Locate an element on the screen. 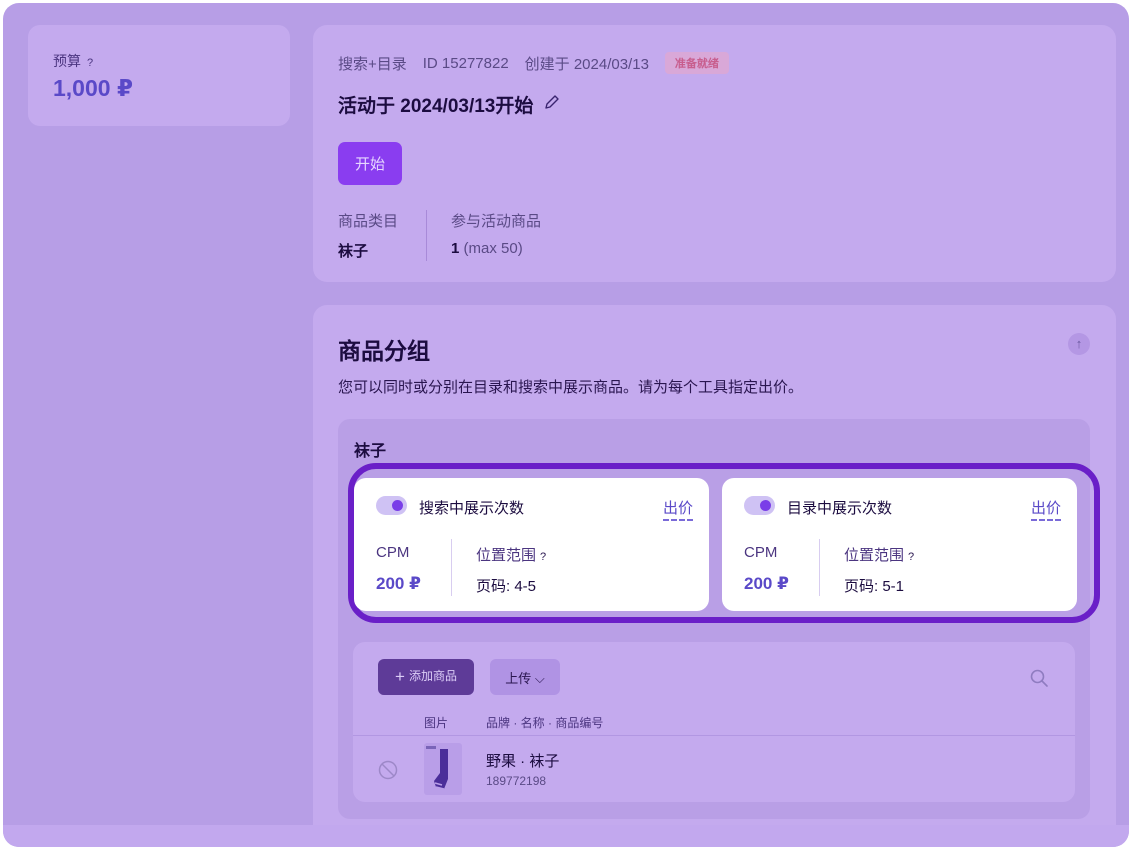 The height and width of the screenshot is (850, 1132). placement-catalog: 目录中展示次数 出价 CPM 200 ₽ 位置范围? 页码: 5-1 is located at coordinates (899, 544).